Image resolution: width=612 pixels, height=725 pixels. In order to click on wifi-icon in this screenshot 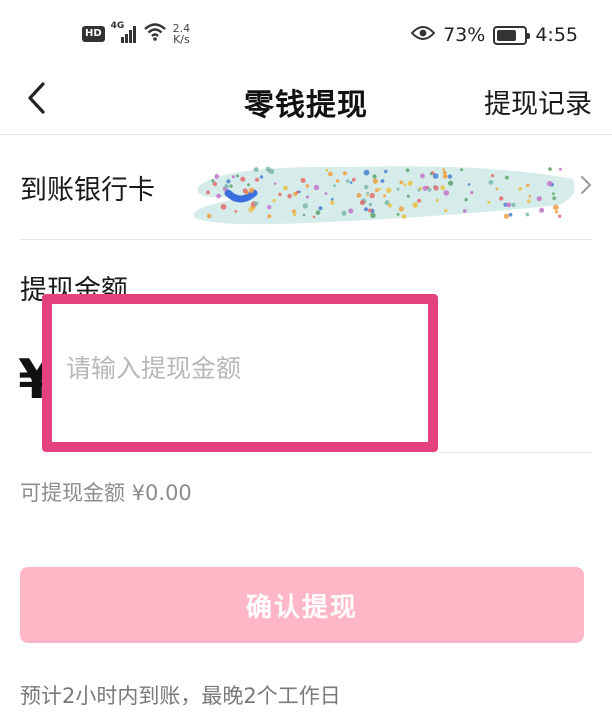, I will do `click(155, 34)`.